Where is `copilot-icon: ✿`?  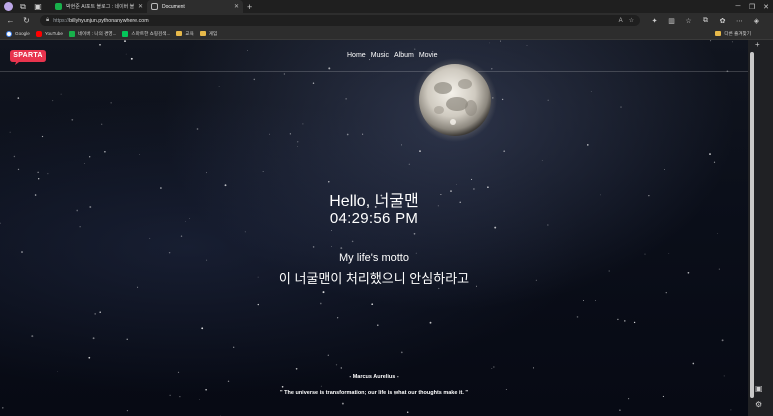 copilot-icon: ✿ is located at coordinates (722, 21).